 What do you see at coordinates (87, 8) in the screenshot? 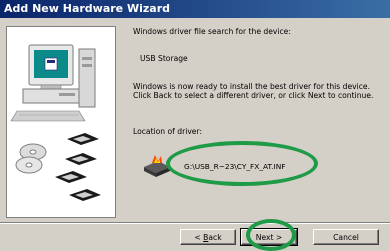
I see `window-title: Add New Hardware Wizard` at bounding box center [87, 8].